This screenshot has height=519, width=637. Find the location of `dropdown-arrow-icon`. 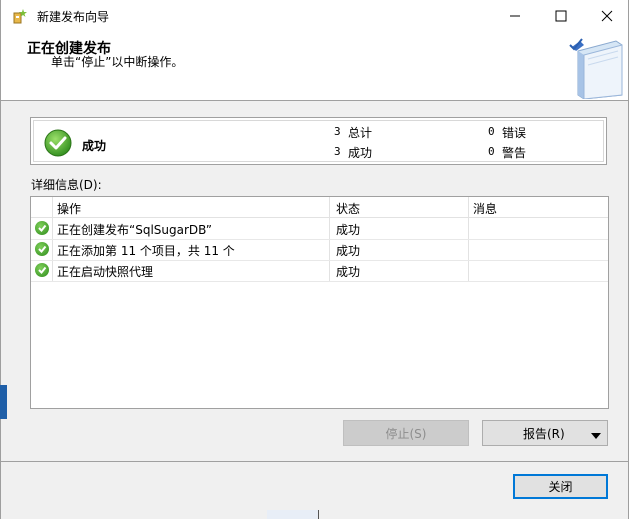

dropdown-arrow-icon is located at coordinates (596, 436).